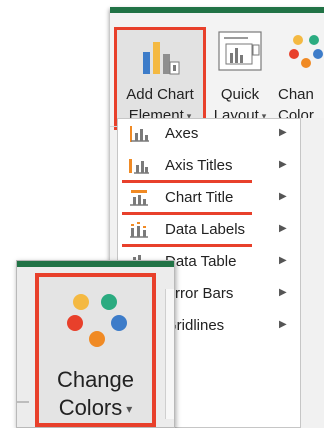 Image resolution: width=324 pixels, height=428 pixels. Describe the element at coordinates (161, 58) in the screenshot. I see `add-chart-element-icon` at that location.